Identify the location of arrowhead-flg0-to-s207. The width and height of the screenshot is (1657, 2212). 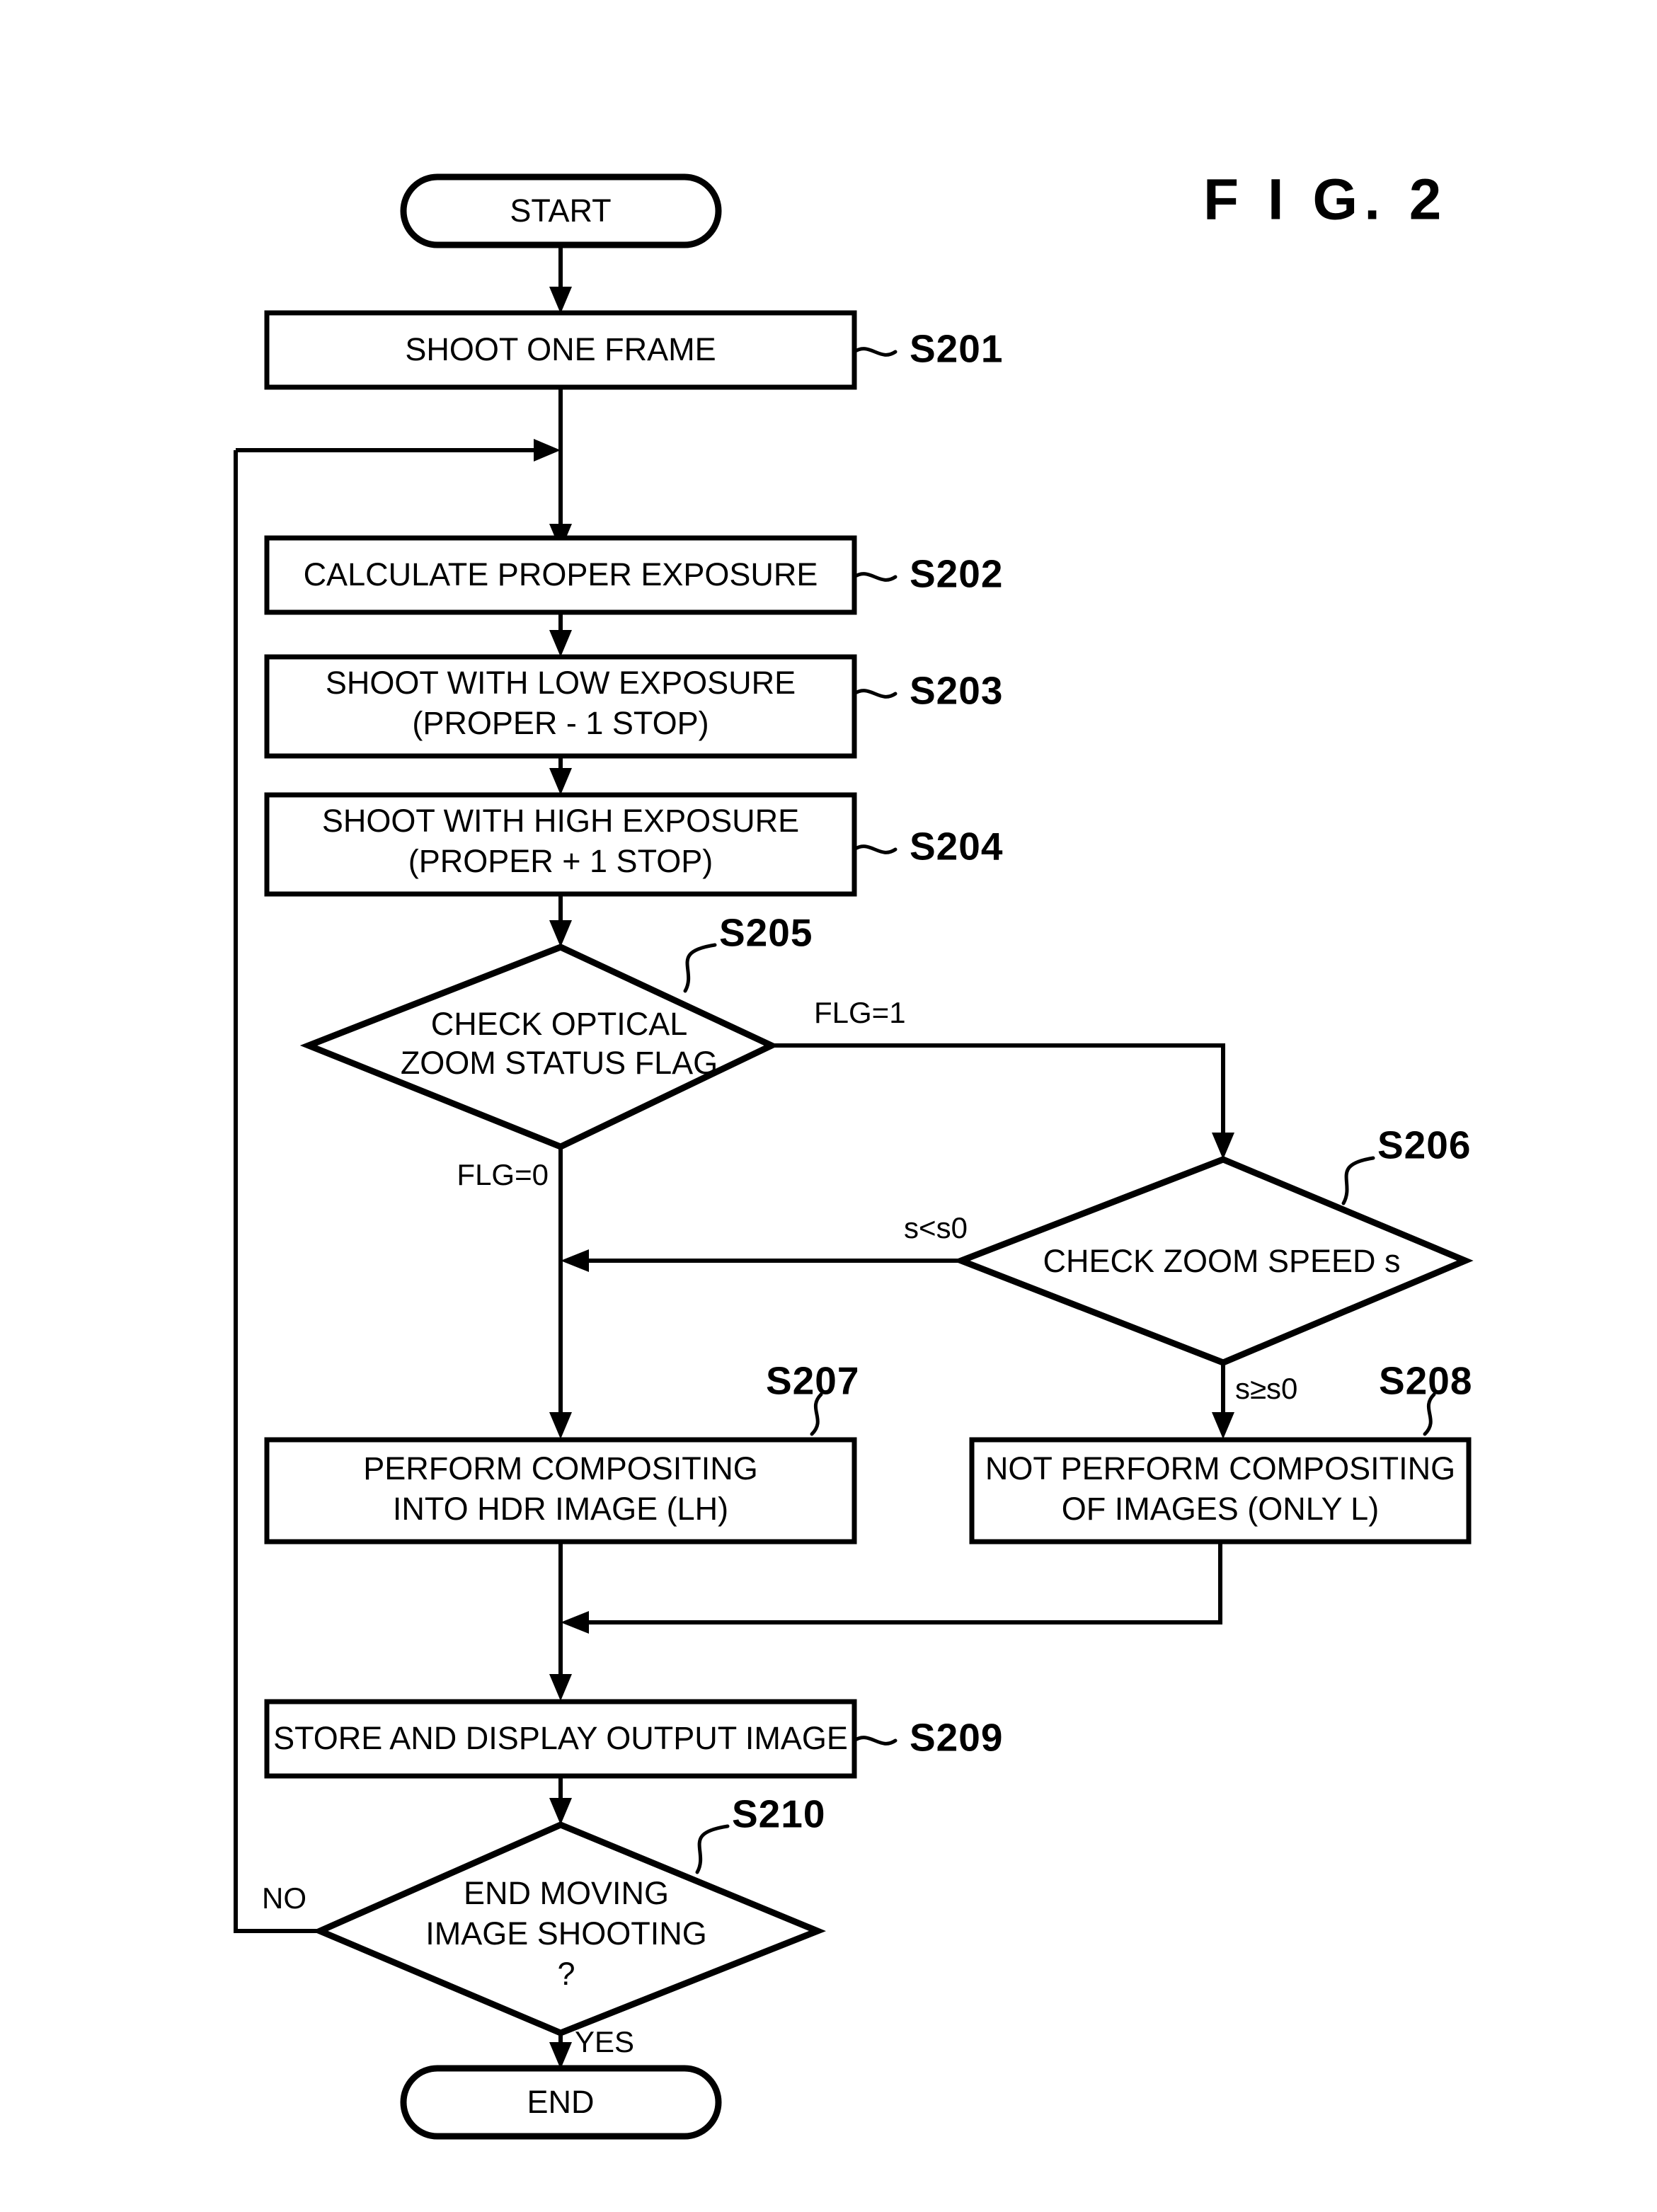
(560, 1425).